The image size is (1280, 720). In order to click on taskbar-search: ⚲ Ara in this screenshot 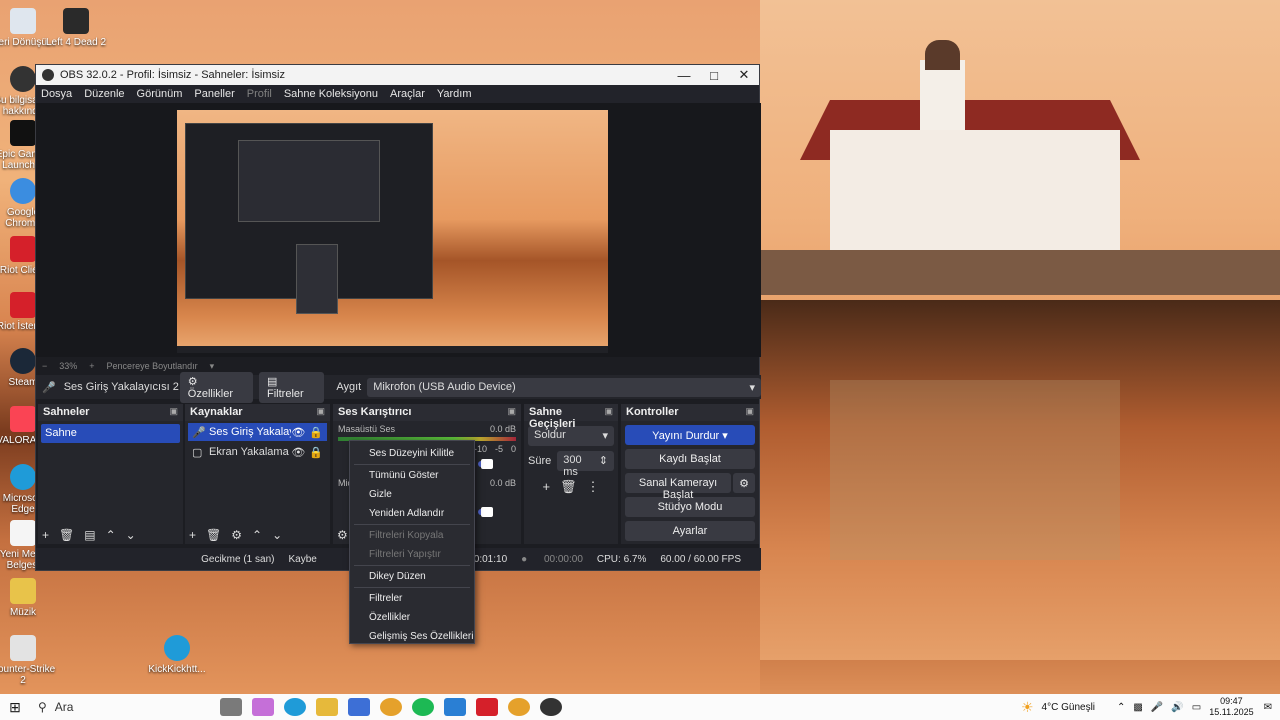, I will do `click(122, 707)`.